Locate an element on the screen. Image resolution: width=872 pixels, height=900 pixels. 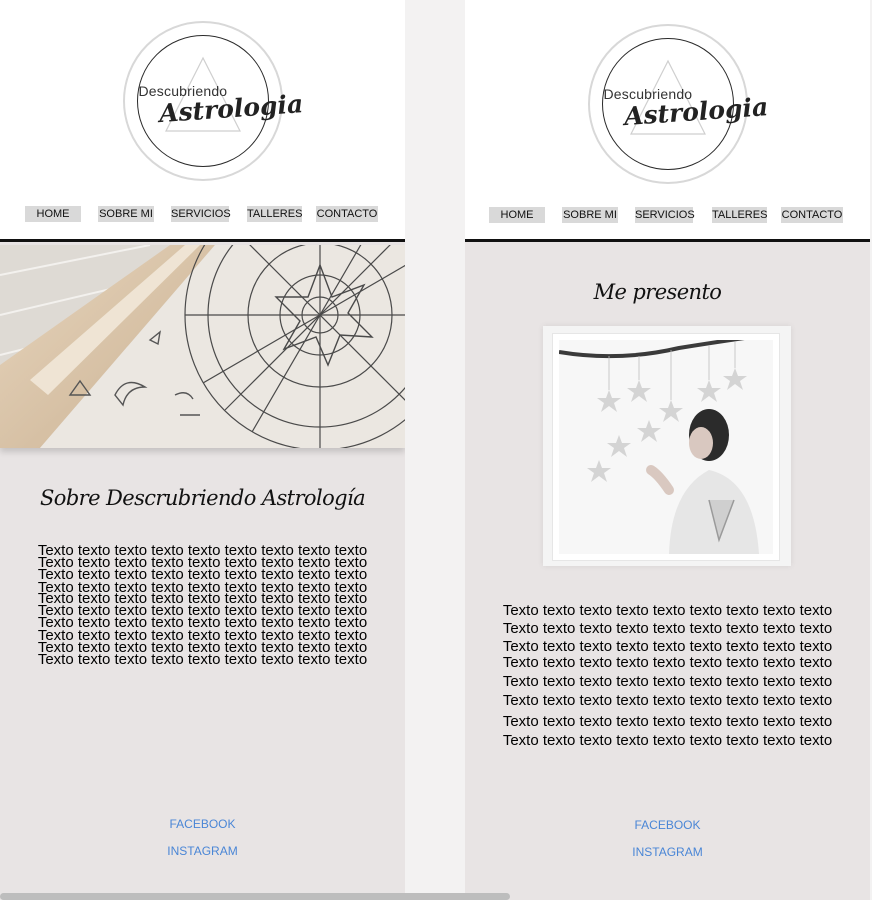
horizontal-scrollbar is located at coordinates (255, 896).